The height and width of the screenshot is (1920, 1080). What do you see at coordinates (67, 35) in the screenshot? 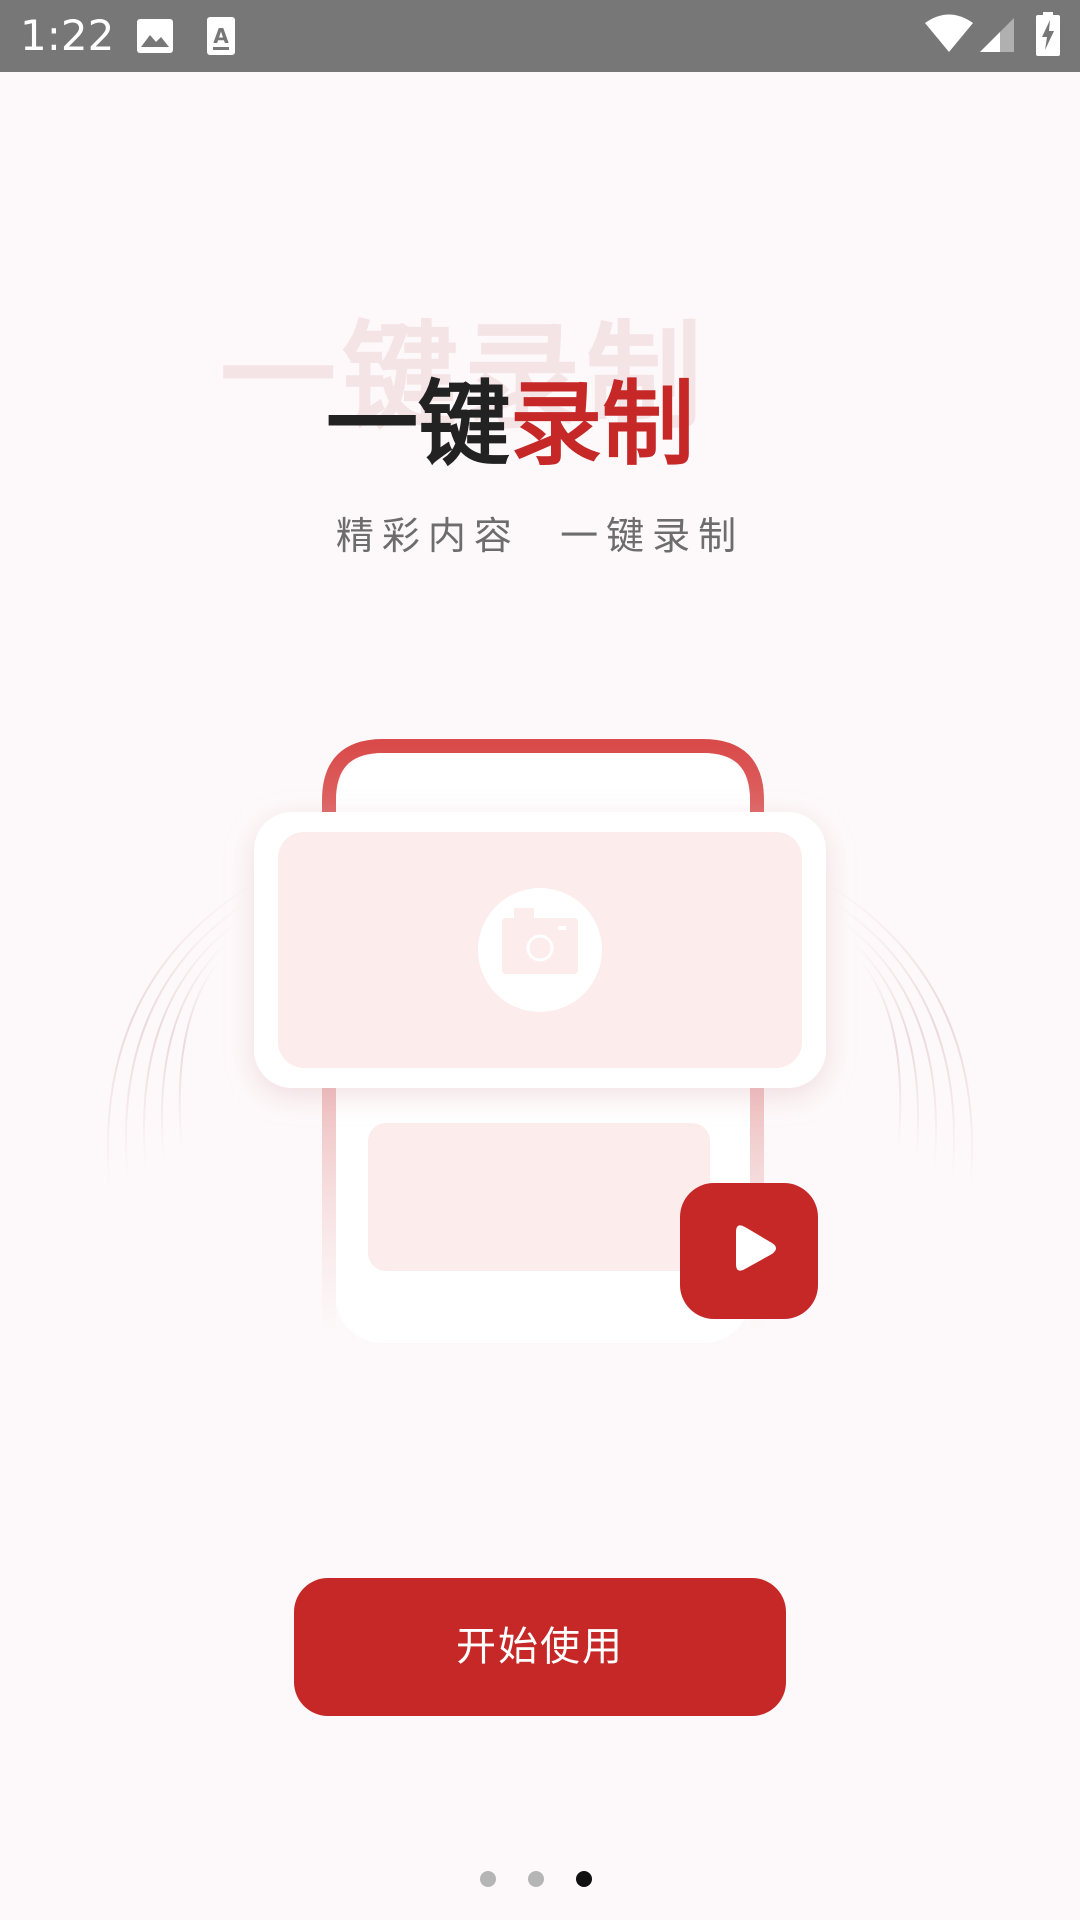
I see `status-time: 1:22` at bounding box center [67, 35].